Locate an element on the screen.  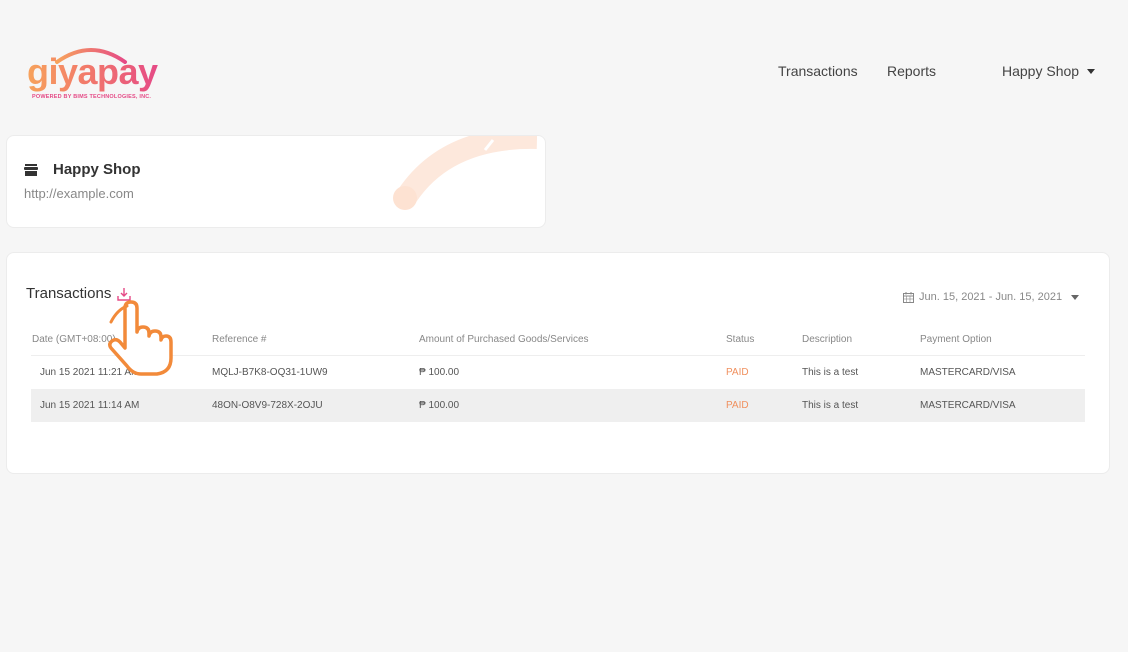
logo-wordmark: giyapay is located at coordinates (92, 71).